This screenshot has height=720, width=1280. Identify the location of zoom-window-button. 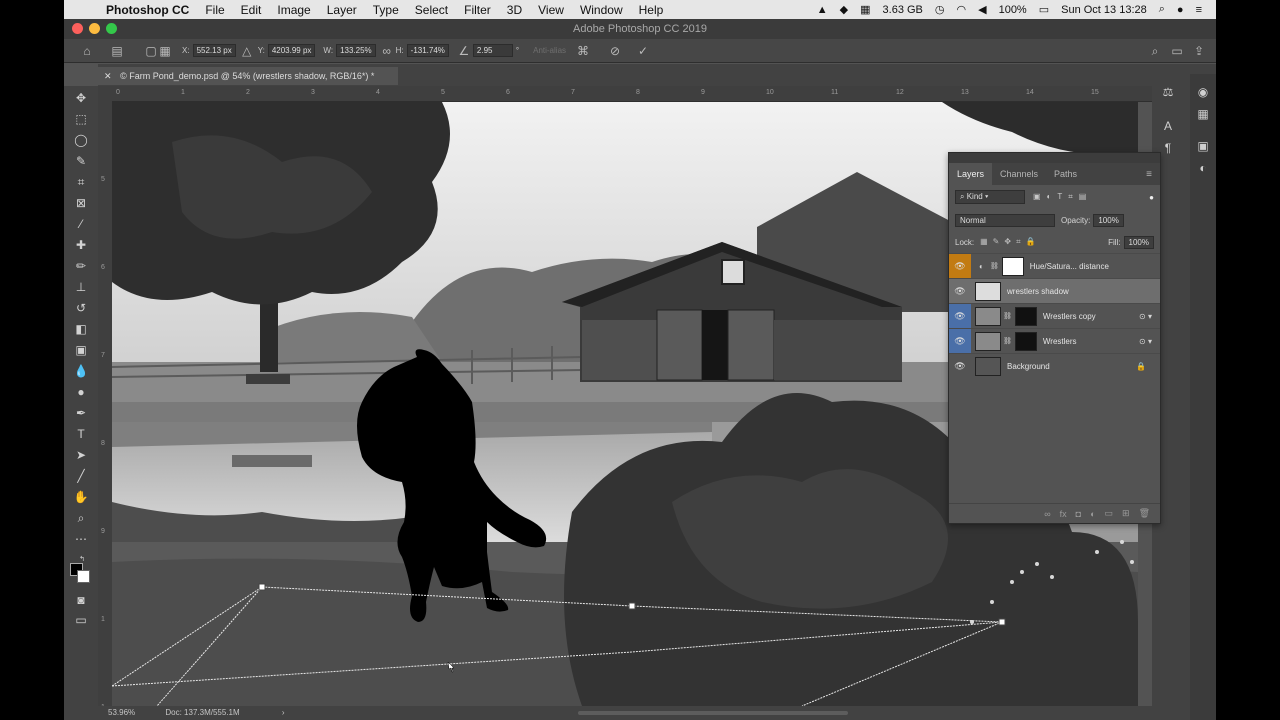
(111, 28).